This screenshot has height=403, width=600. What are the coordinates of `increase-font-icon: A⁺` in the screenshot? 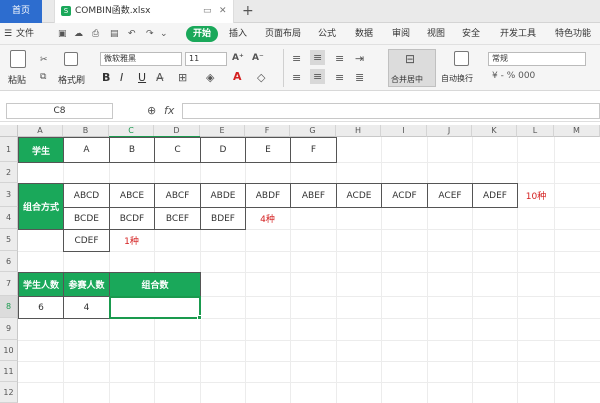 It's located at (238, 58).